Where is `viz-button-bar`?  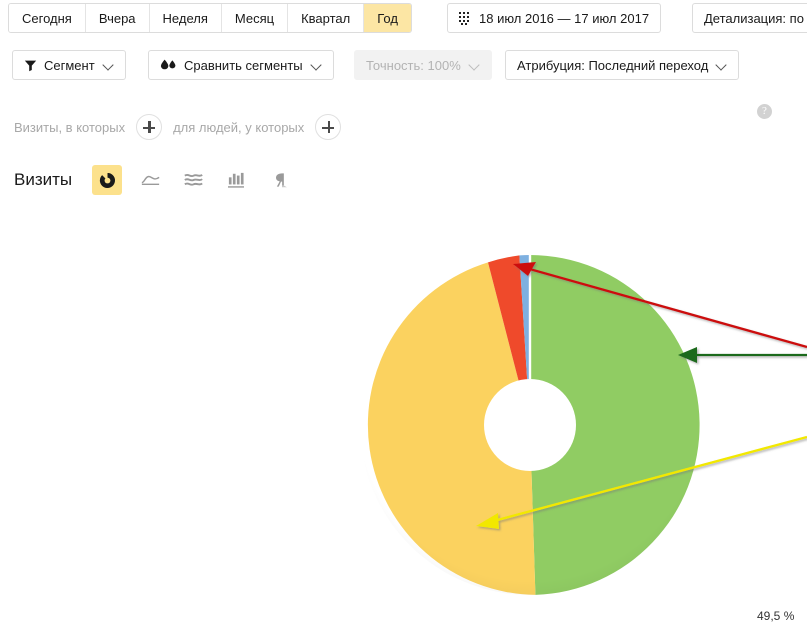
viz-button-bar is located at coordinates (236, 180).